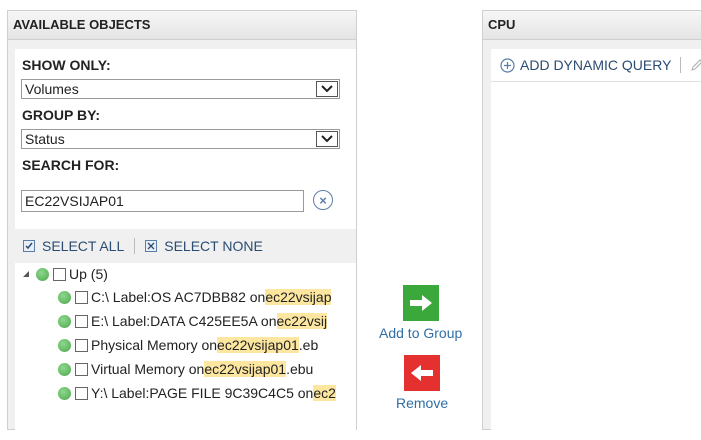 This screenshot has height=440, width=701. Describe the element at coordinates (26, 274) in the screenshot. I see `collapse-triangle-icon` at that location.